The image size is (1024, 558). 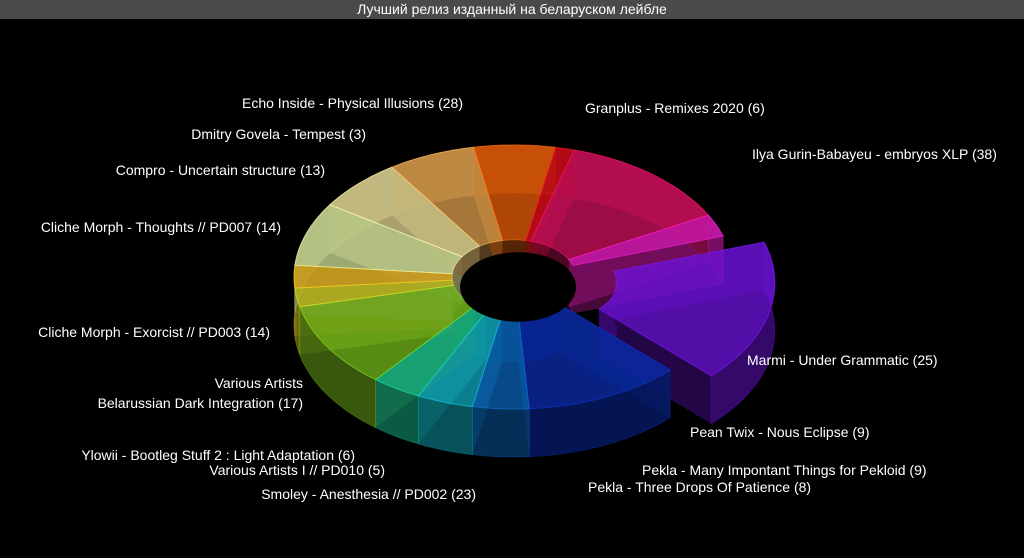 I want to click on slice-label: Ilya Gurin-Babayeu - embryos XLP (38), so click(x=874, y=154).